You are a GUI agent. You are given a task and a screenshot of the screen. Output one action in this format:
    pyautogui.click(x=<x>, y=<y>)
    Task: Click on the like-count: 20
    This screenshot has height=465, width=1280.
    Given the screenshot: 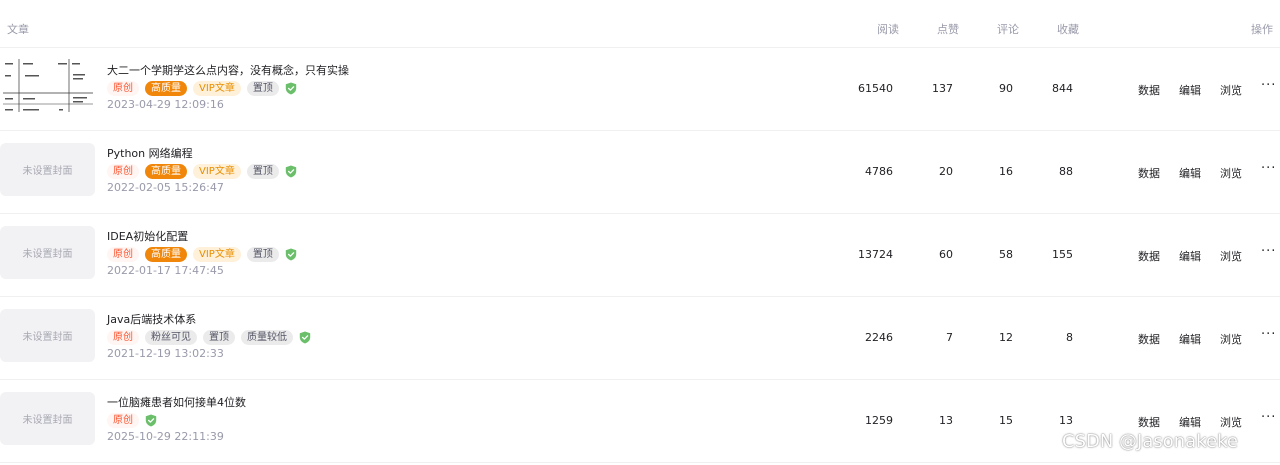 What is the action you would take?
    pyautogui.click(x=946, y=171)
    